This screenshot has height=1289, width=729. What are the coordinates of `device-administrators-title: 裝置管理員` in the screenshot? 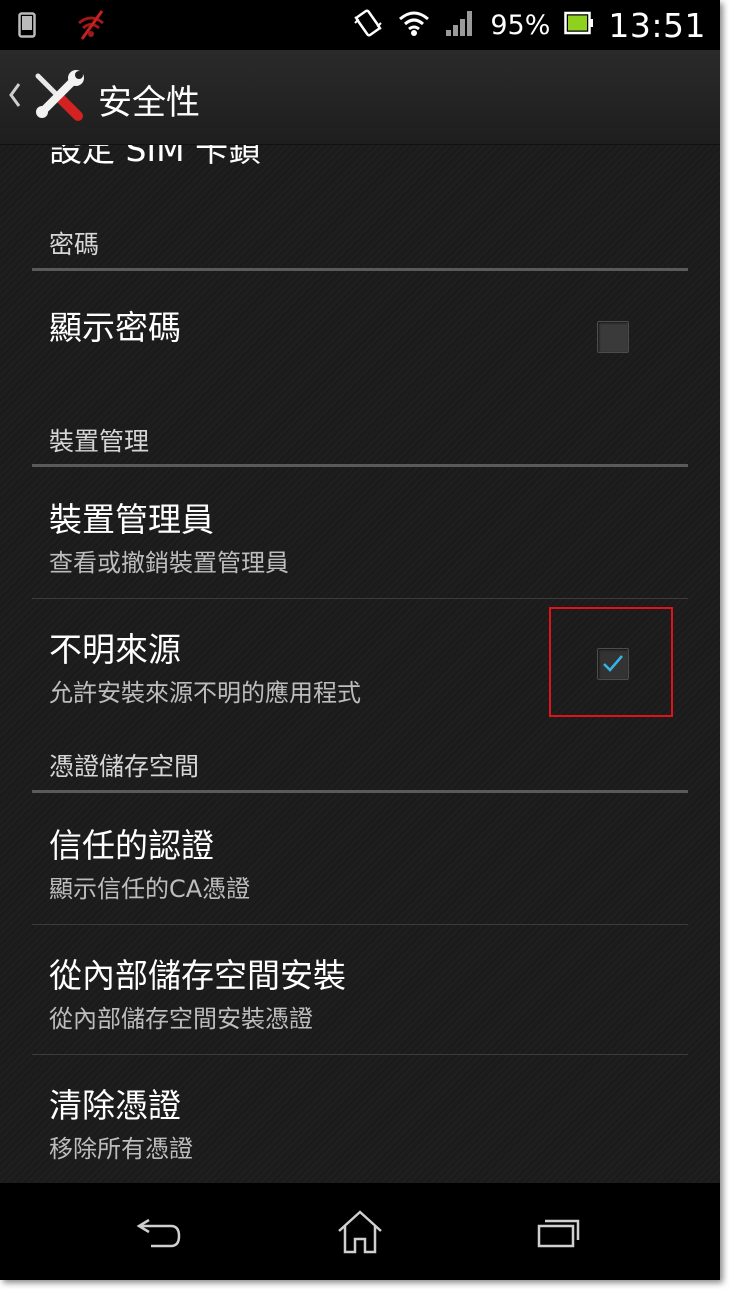 It's located at (131, 519).